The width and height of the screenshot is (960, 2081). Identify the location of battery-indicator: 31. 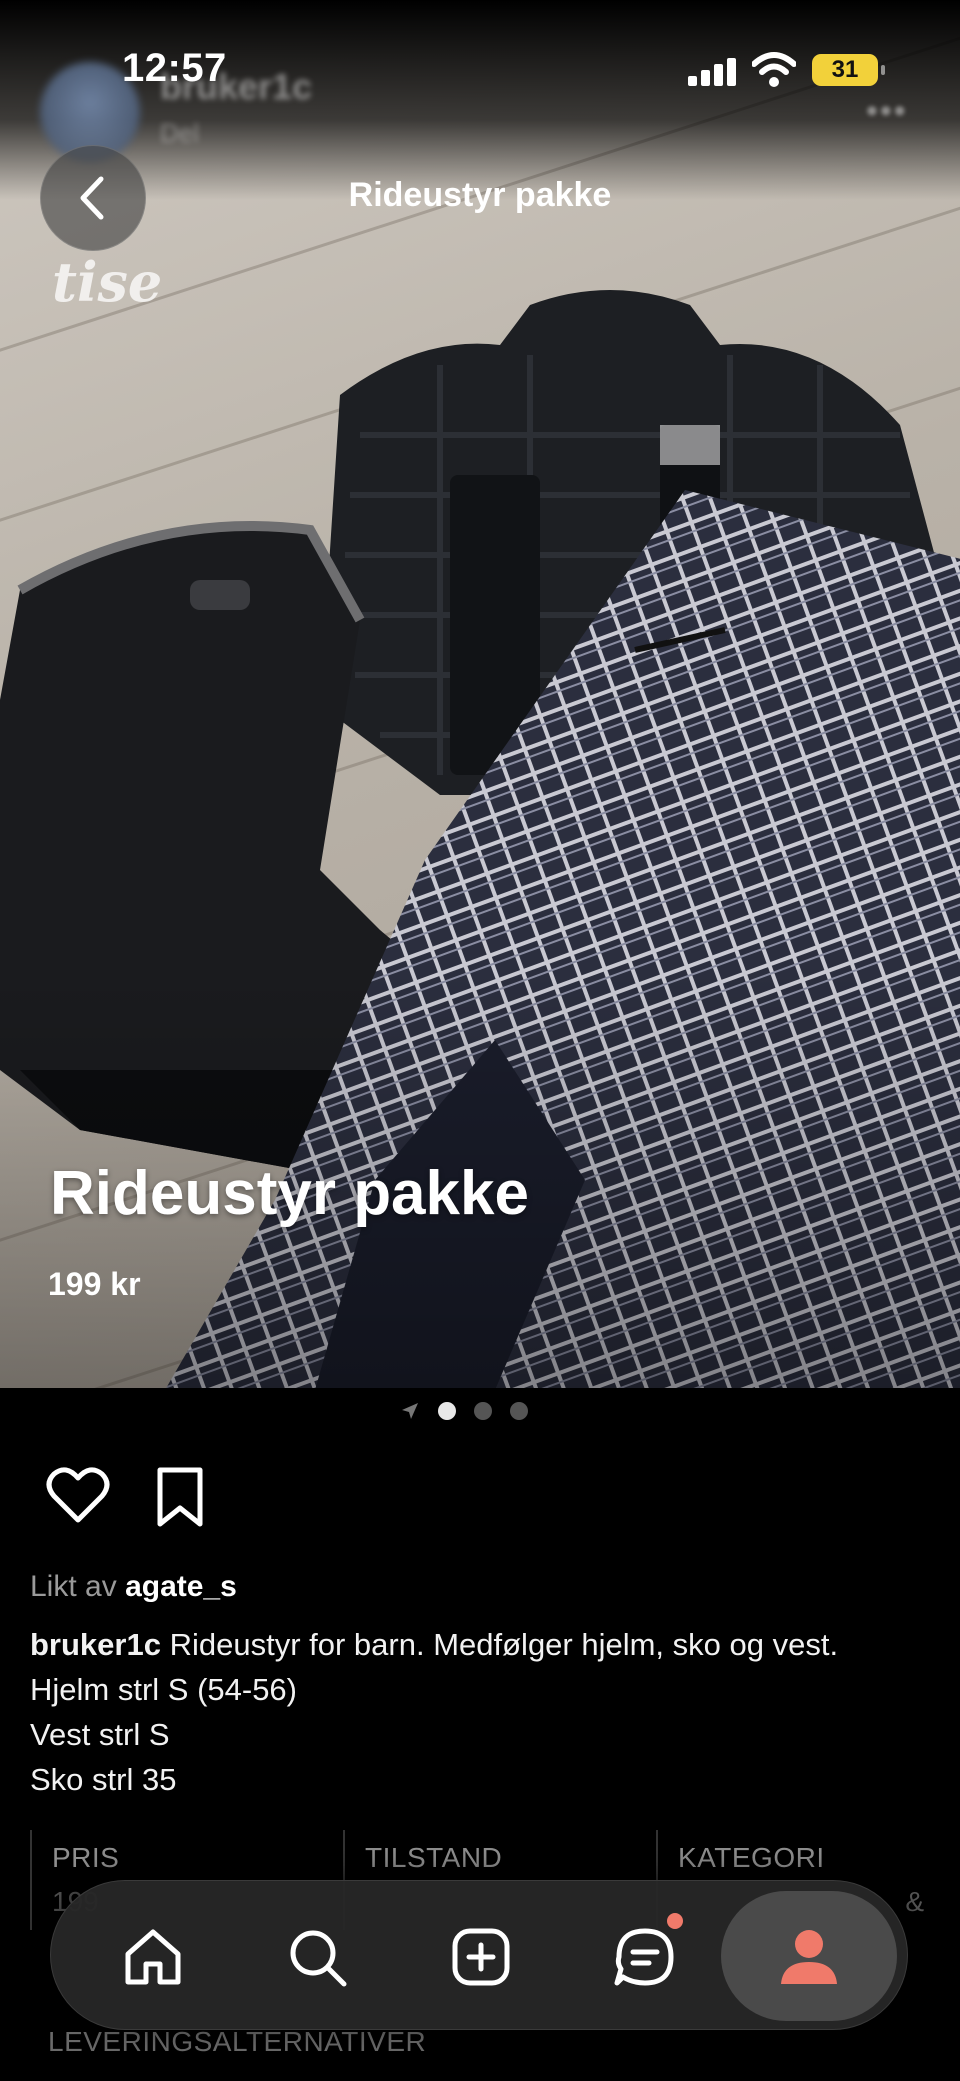
(848, 70).